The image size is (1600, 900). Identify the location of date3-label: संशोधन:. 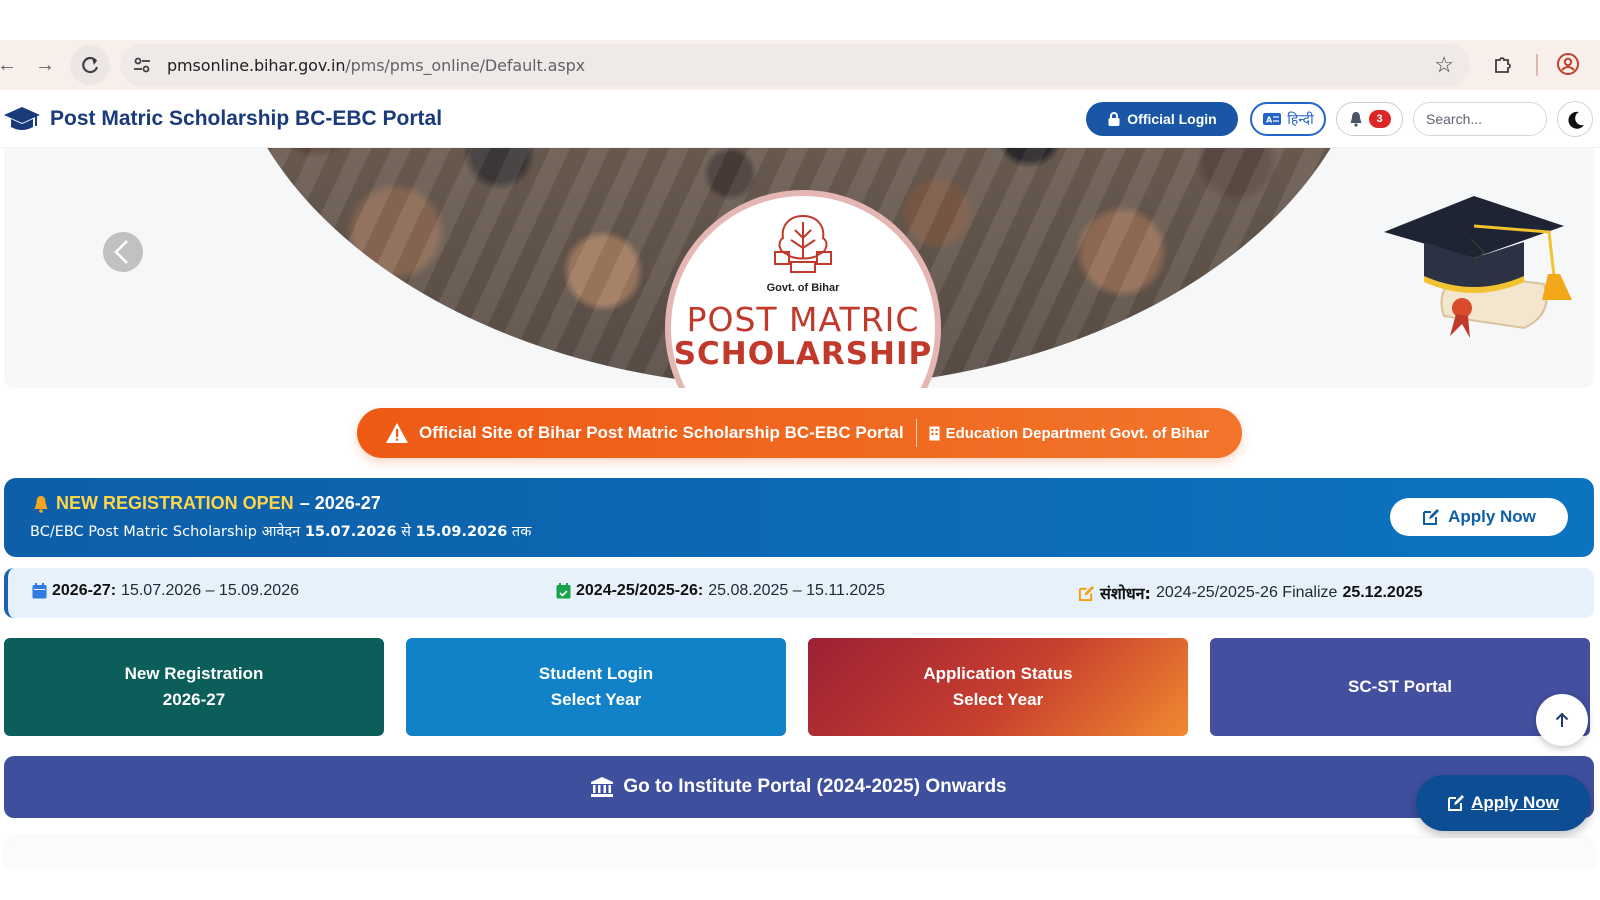
(1125, 593).